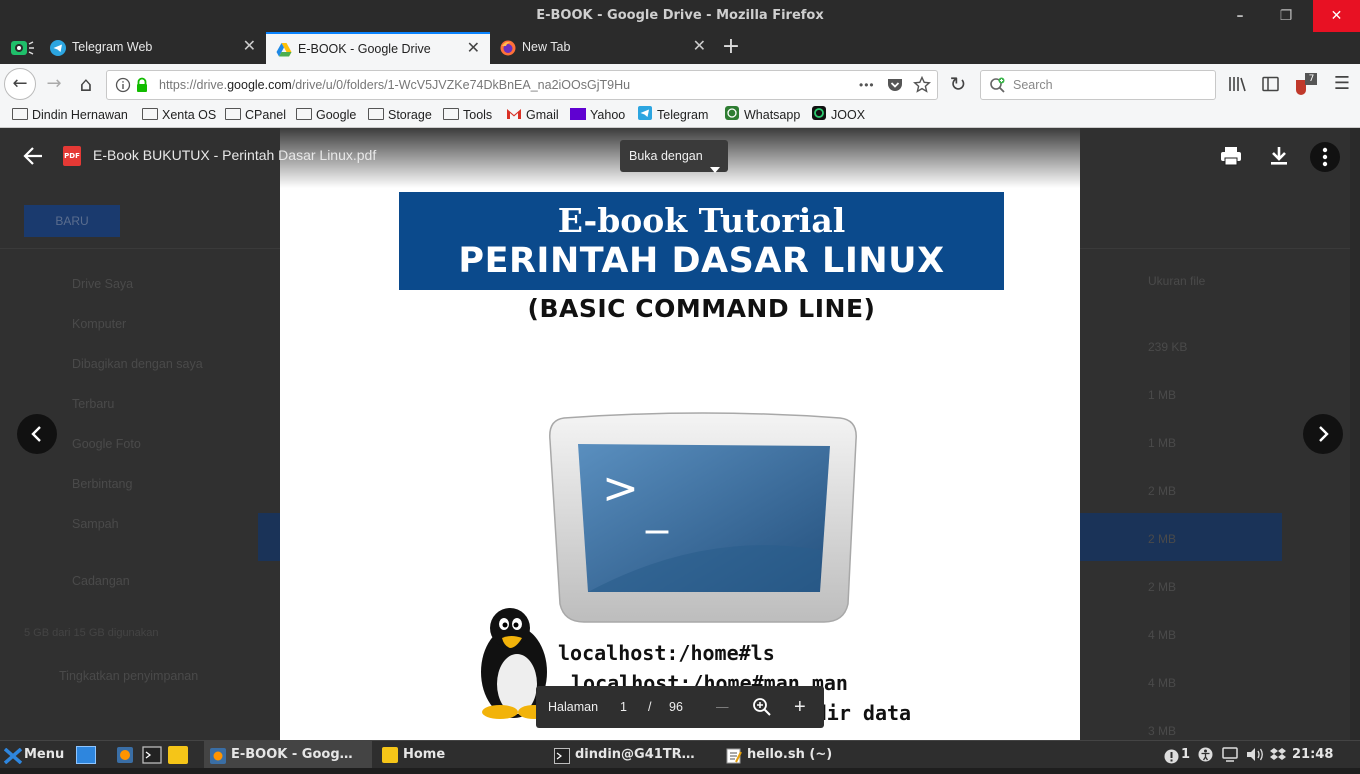  What do you see at coordinates (1098, 85) in the screenshot?
I see `search-bar: Search` at bounding box center [1098, 85].